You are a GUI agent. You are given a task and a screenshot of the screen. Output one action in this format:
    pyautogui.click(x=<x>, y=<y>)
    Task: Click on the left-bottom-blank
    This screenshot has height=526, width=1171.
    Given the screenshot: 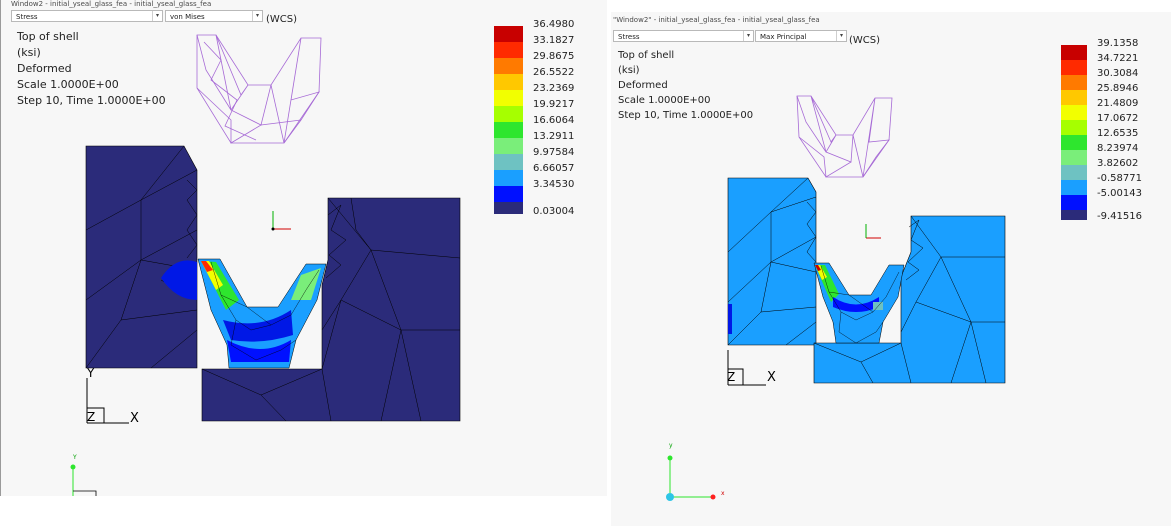 What is the action you would take?
    pyautogui.click(x=303, y=511)
    